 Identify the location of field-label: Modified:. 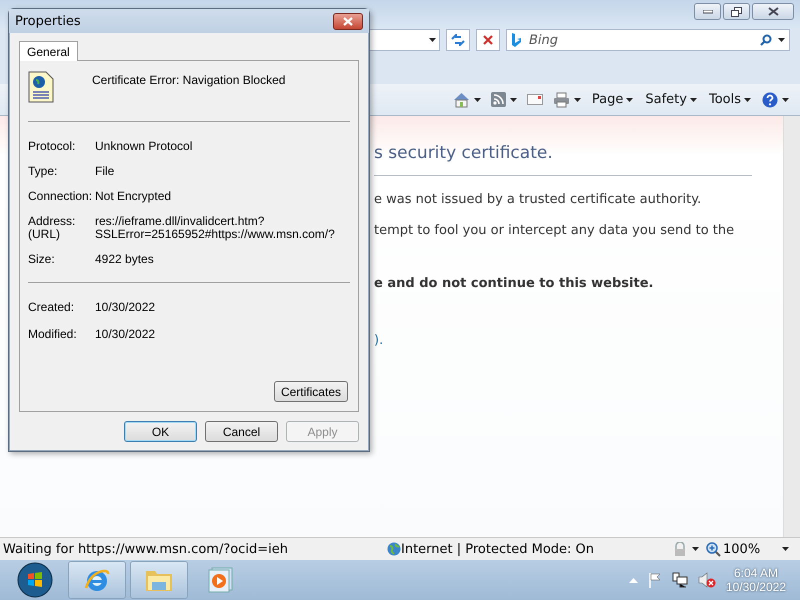
(53, 334).